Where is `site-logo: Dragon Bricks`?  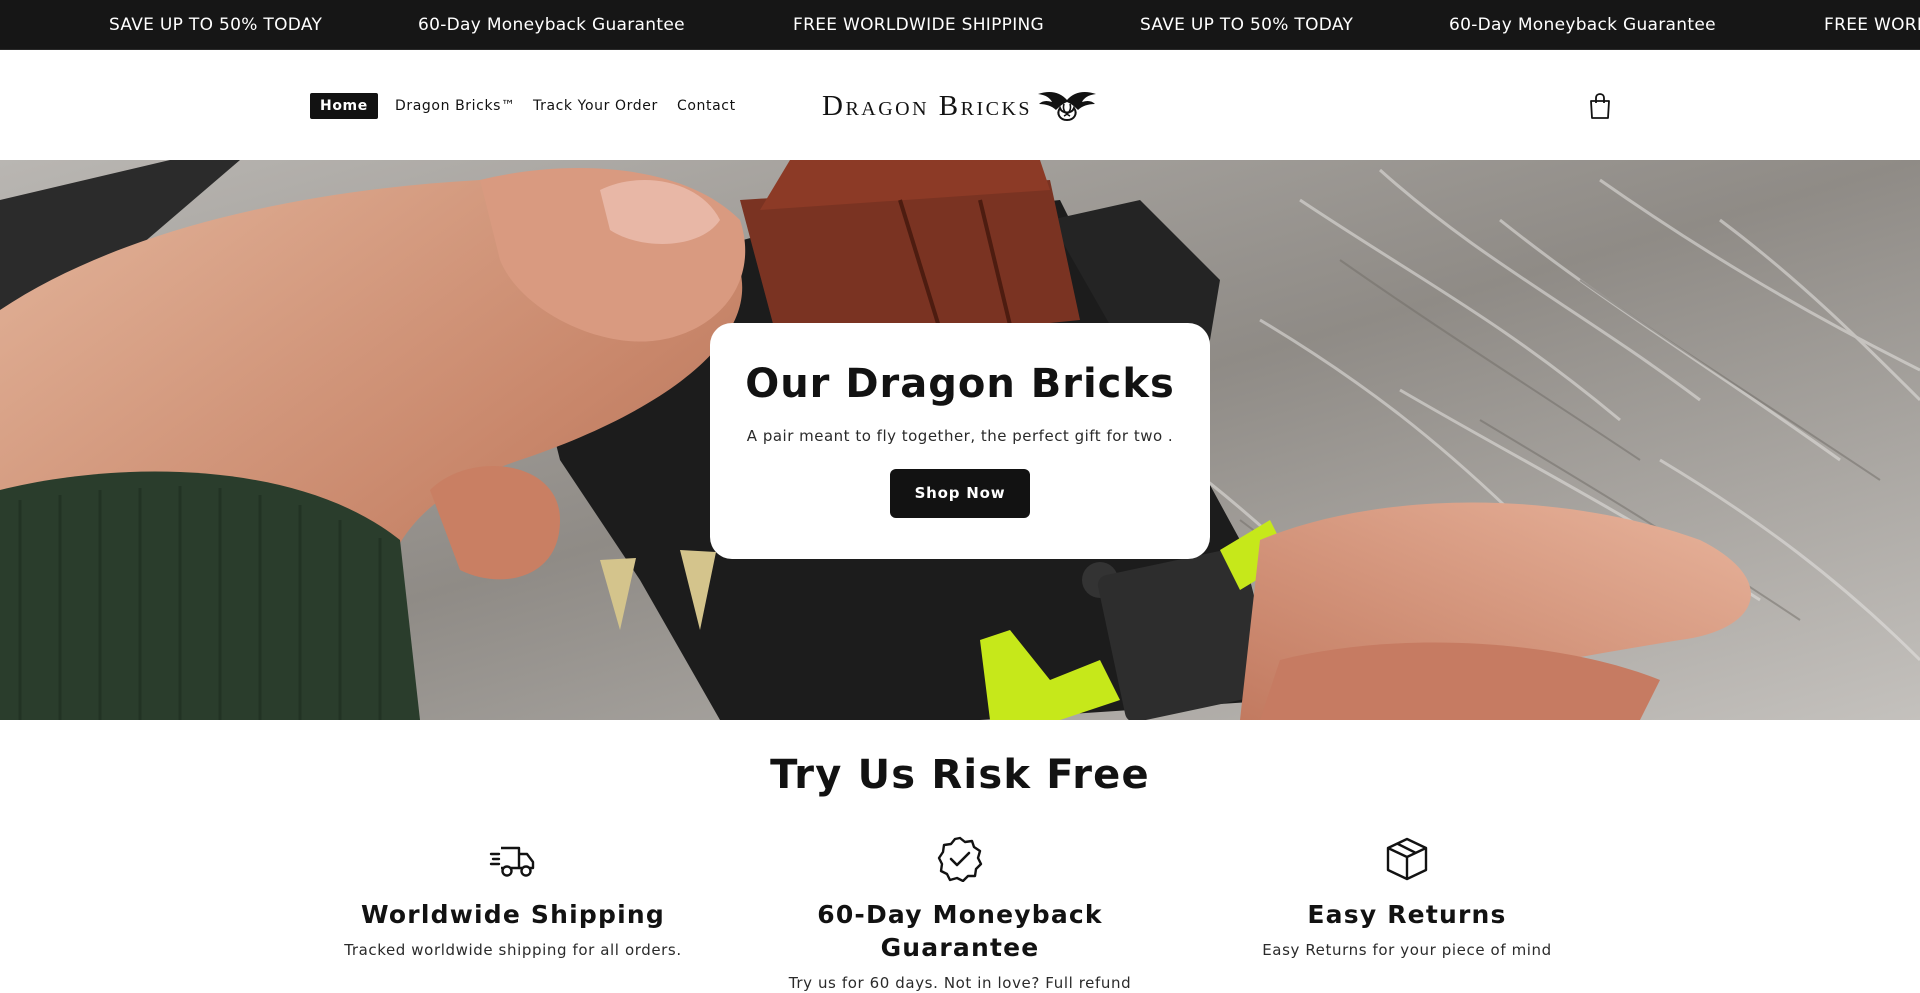
site-logo: Dragon Bricks is located at coordinates (961, 106).